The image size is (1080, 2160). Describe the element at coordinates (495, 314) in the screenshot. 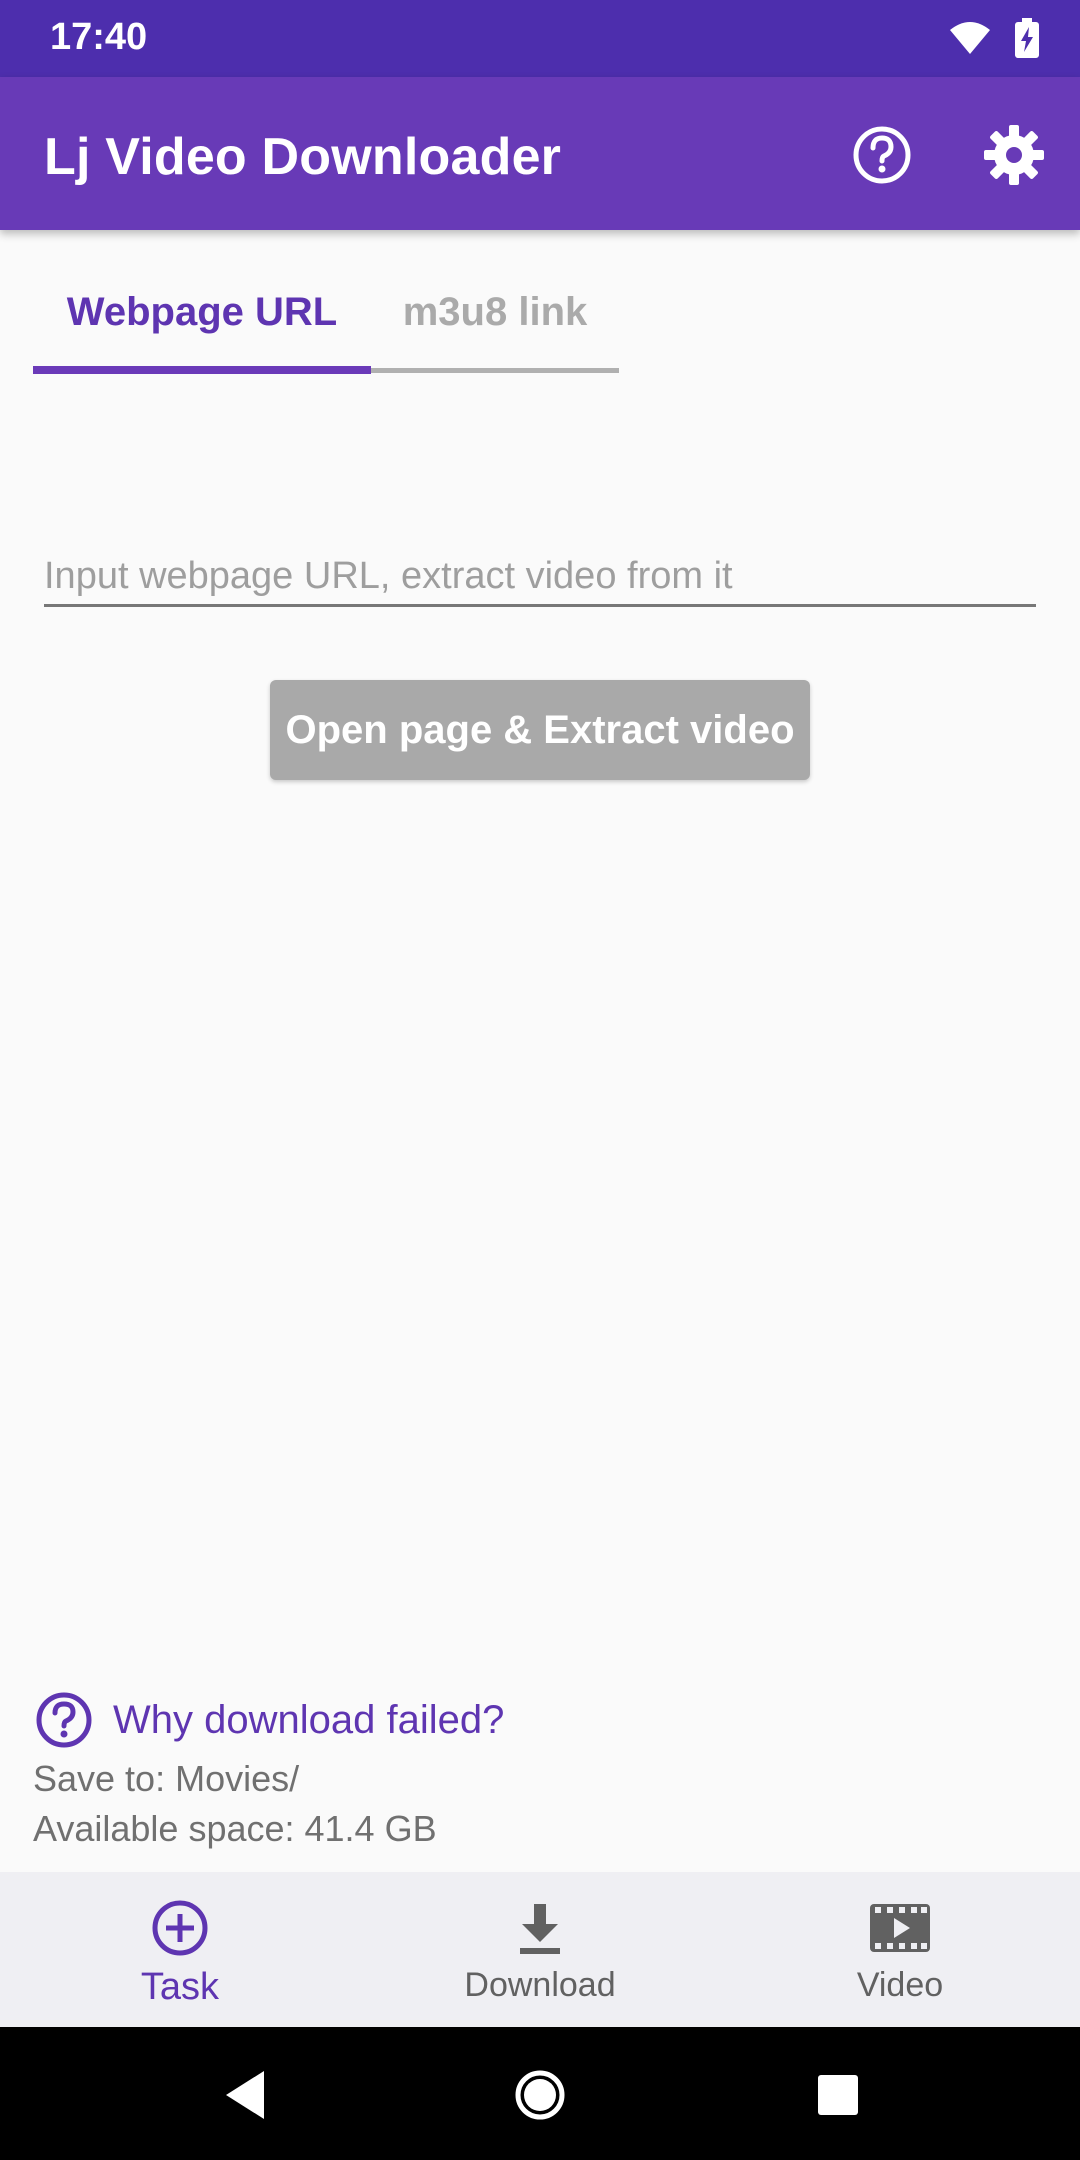

I see `tab-m3u8-link: m3u8 link` at that location.